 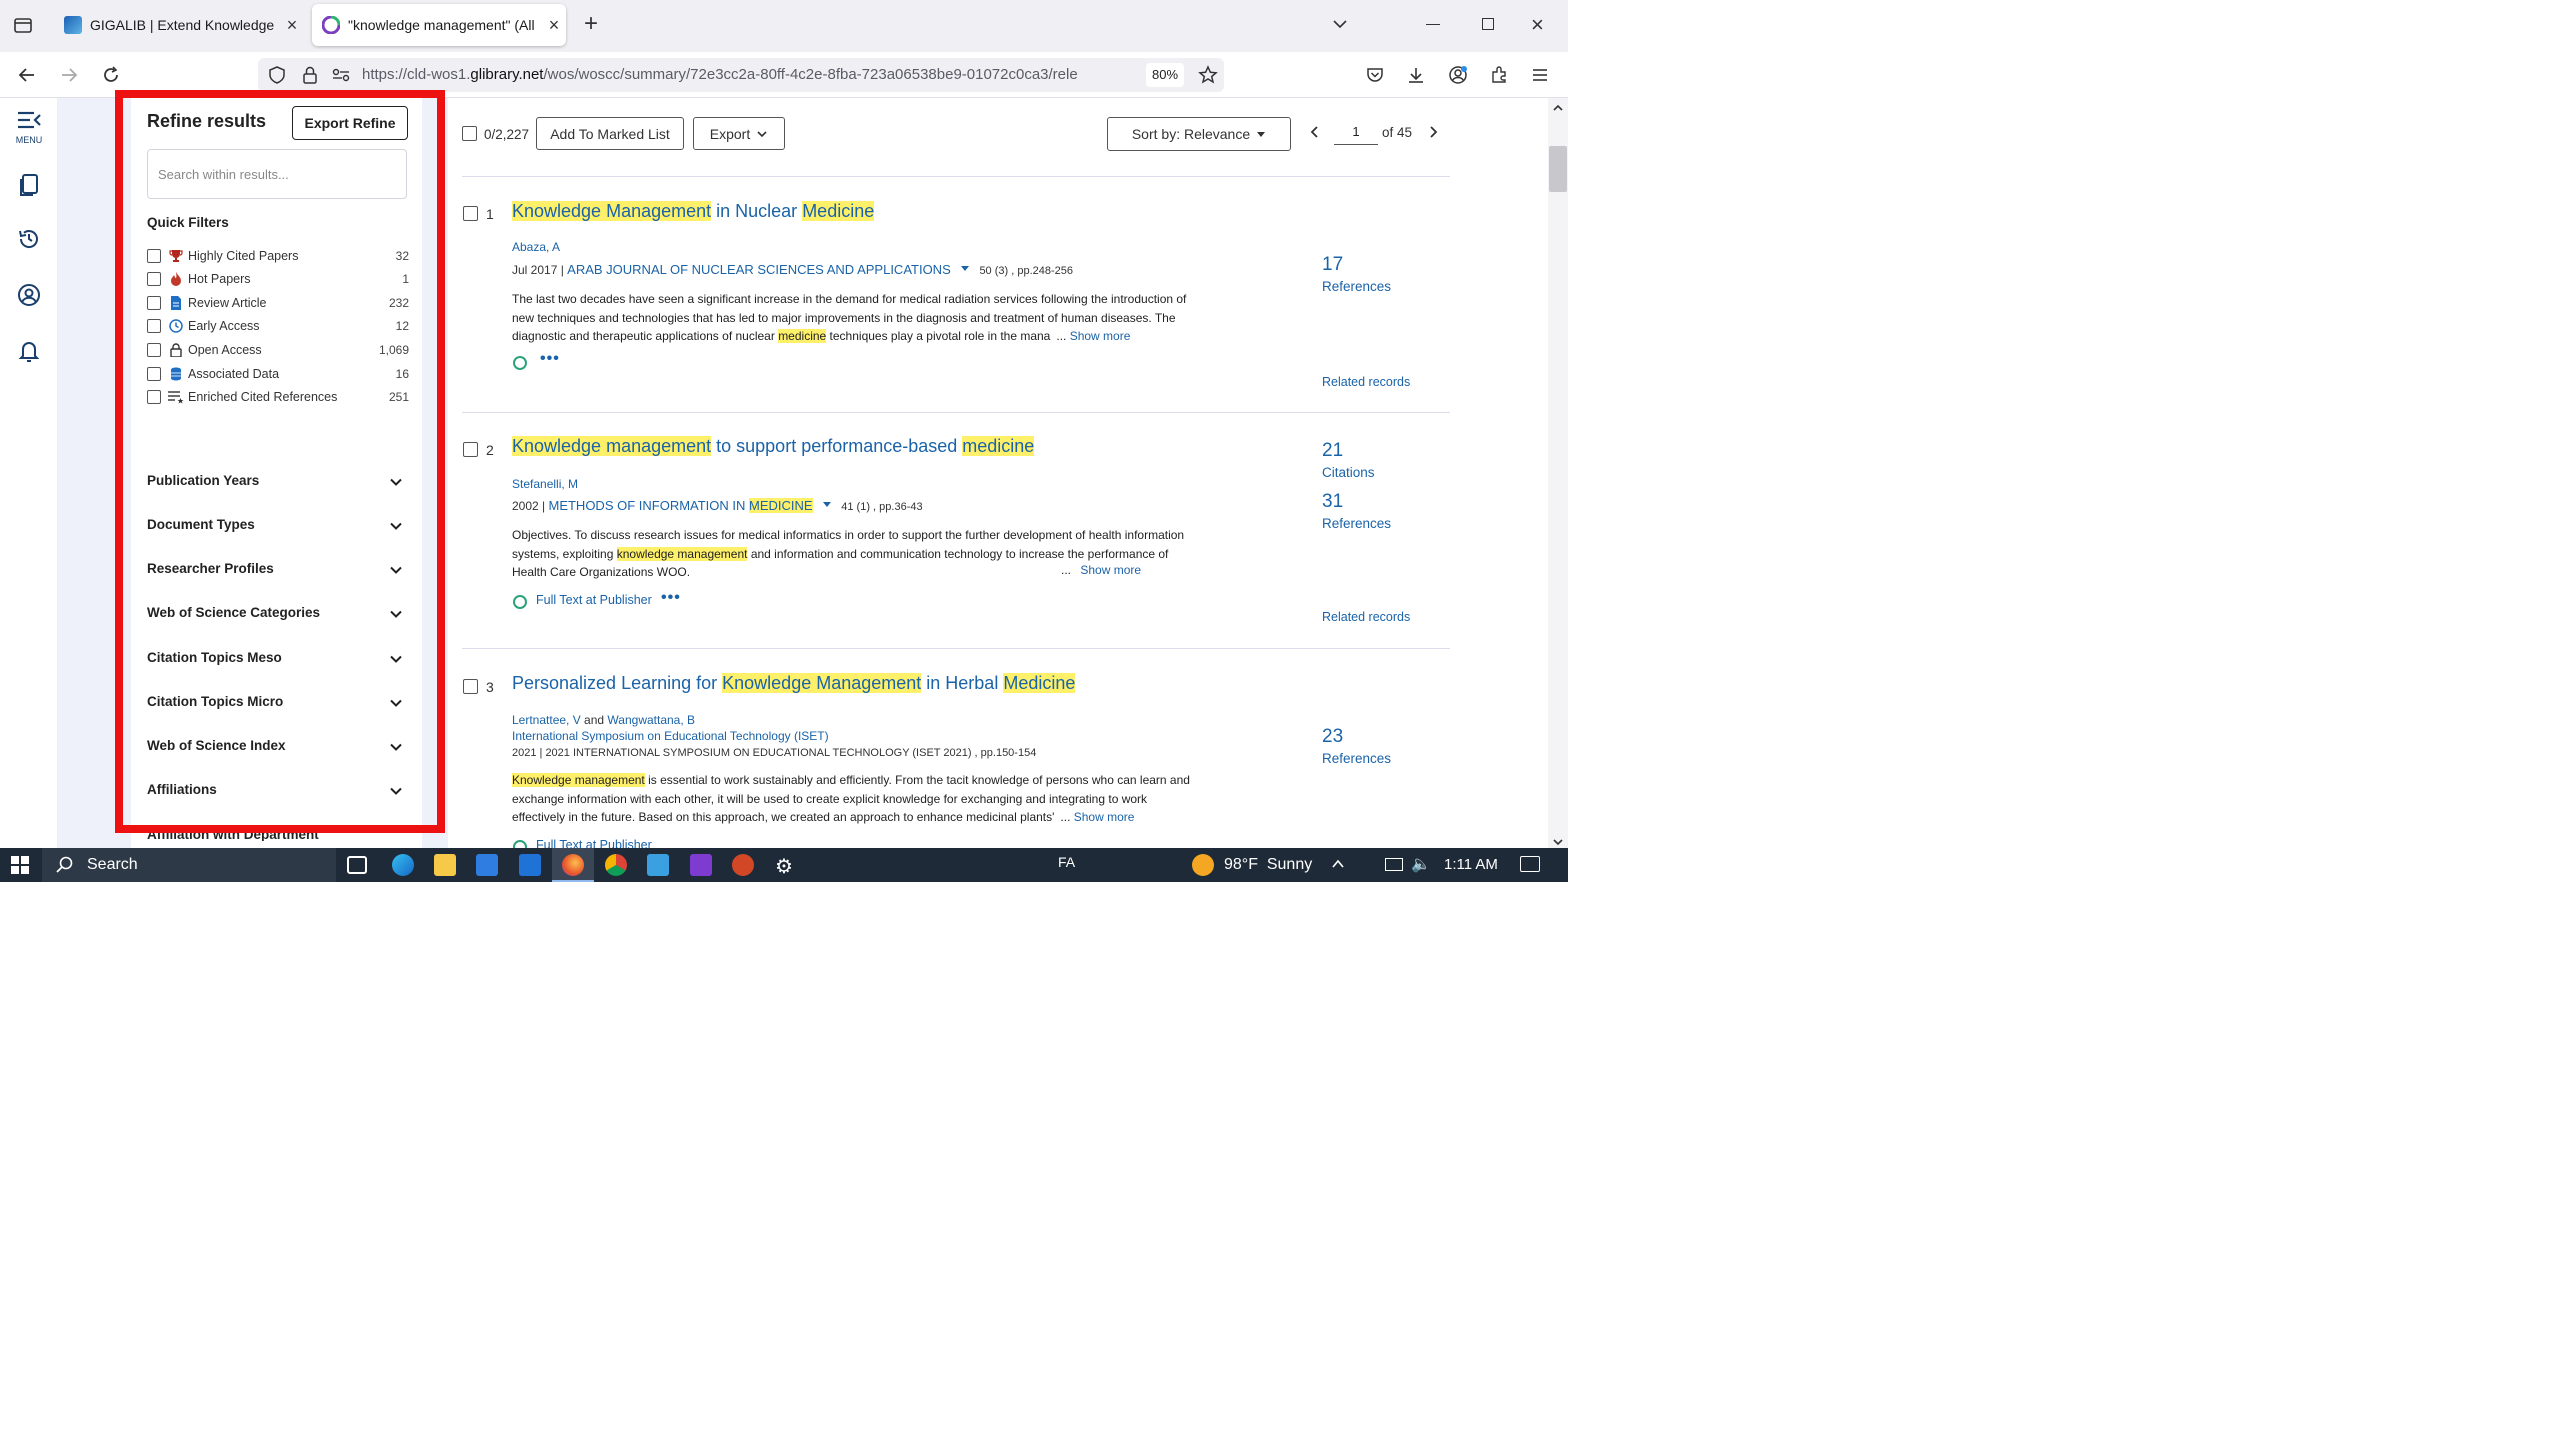 What do you see at coordinates (357, 865) in the screenshot?
I see `task-view-icon` at bounding box center [357, 865].